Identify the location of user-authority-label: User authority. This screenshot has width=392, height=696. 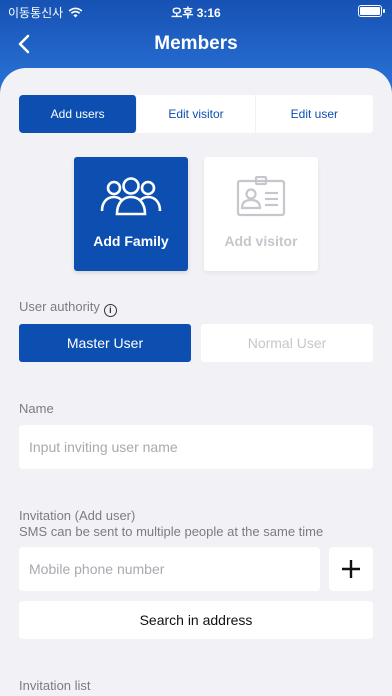
(59, 306).